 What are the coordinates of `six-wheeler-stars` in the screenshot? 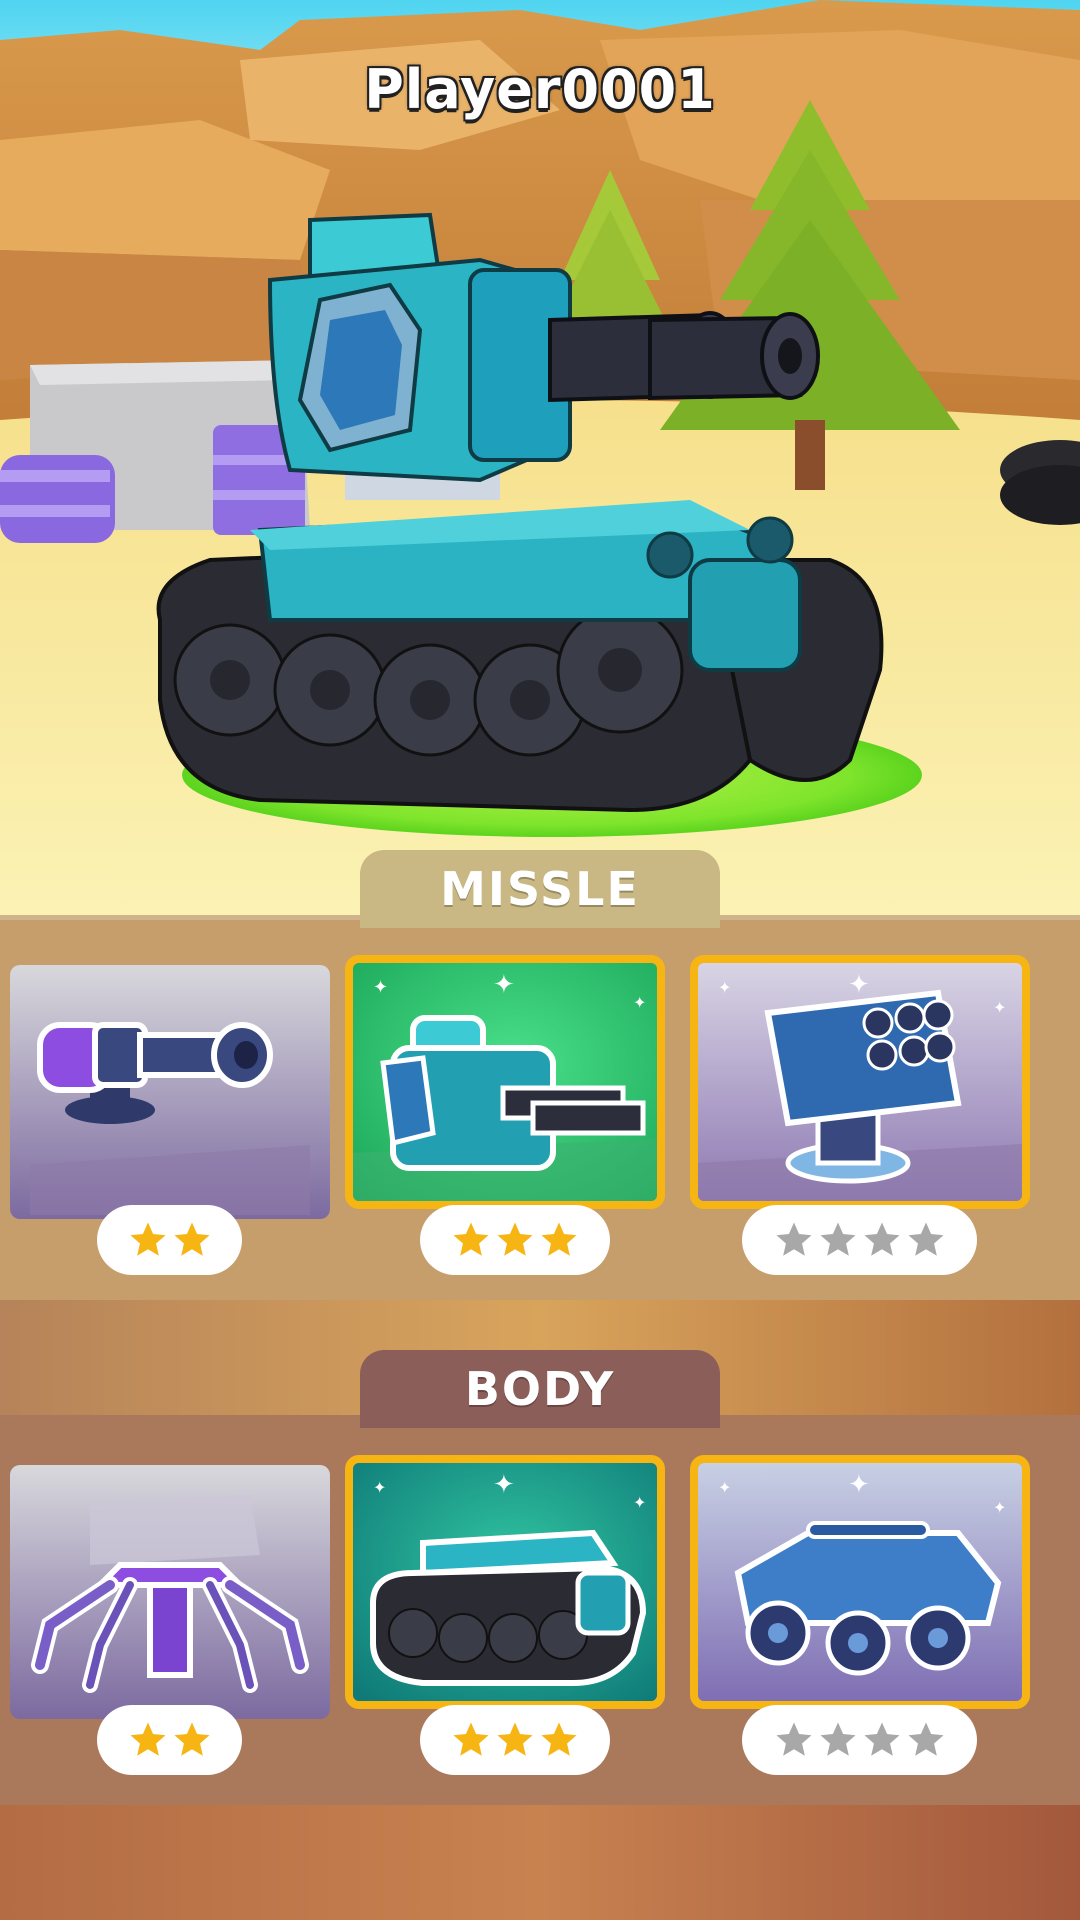 It's located at (859, 1740).